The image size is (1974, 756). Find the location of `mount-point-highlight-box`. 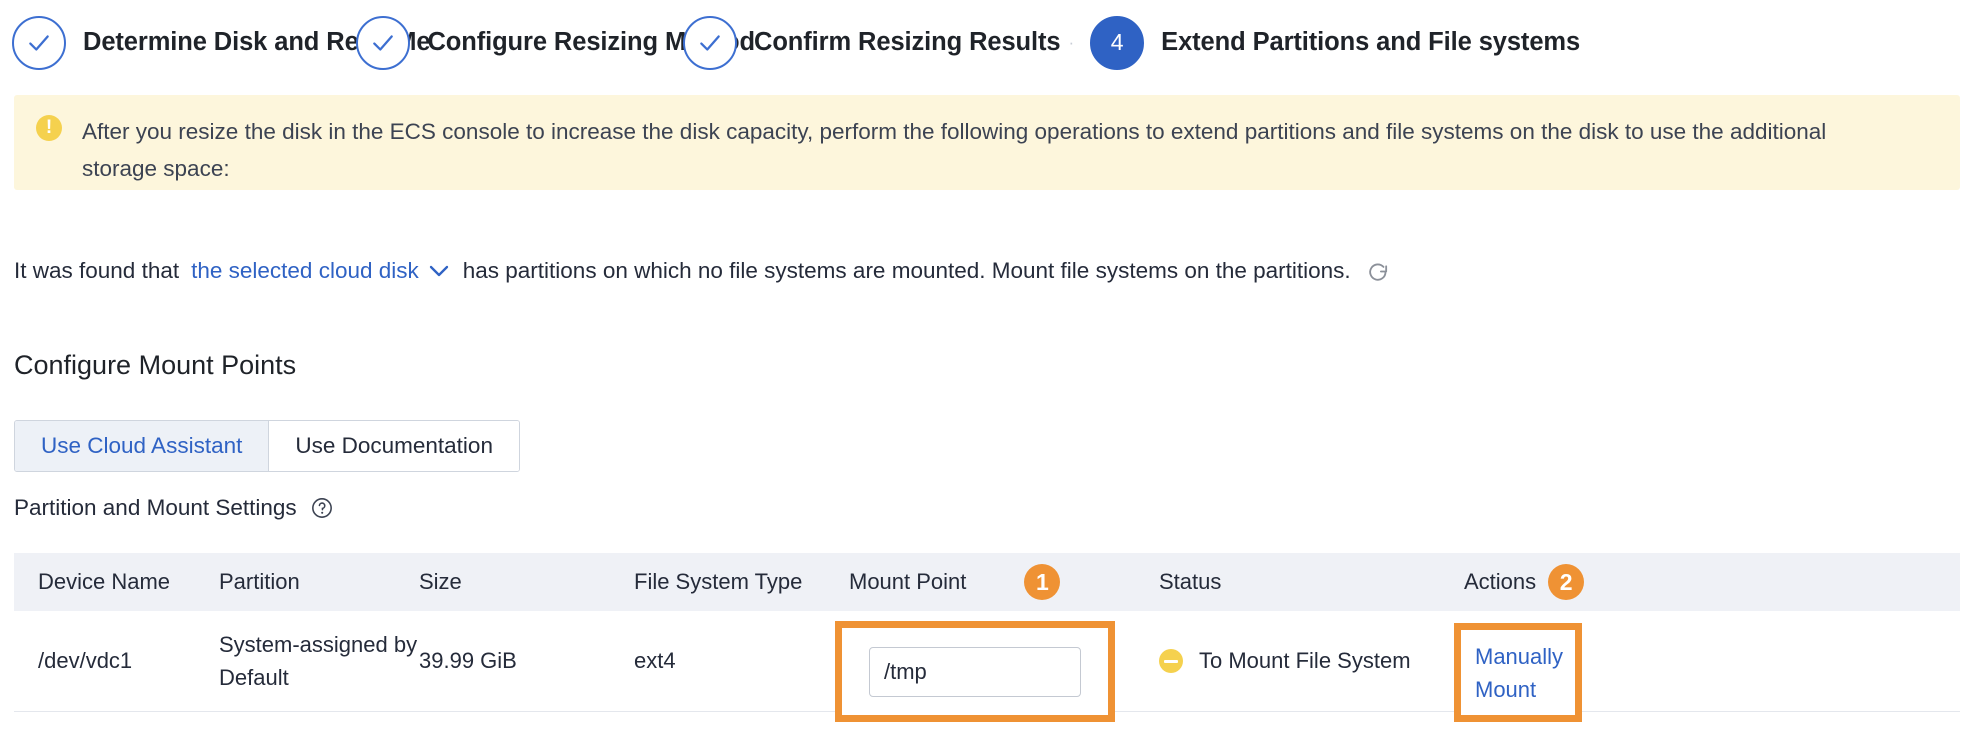

mount-point-highlight-box is located at coordinates (975, 671).